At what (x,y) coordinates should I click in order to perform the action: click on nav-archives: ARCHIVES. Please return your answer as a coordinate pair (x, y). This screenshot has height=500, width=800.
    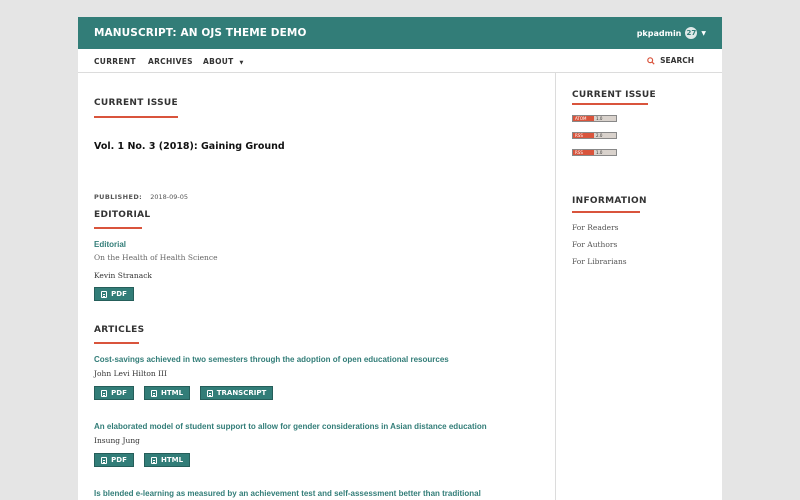
    Looking at the image, I should click on (170, 61).